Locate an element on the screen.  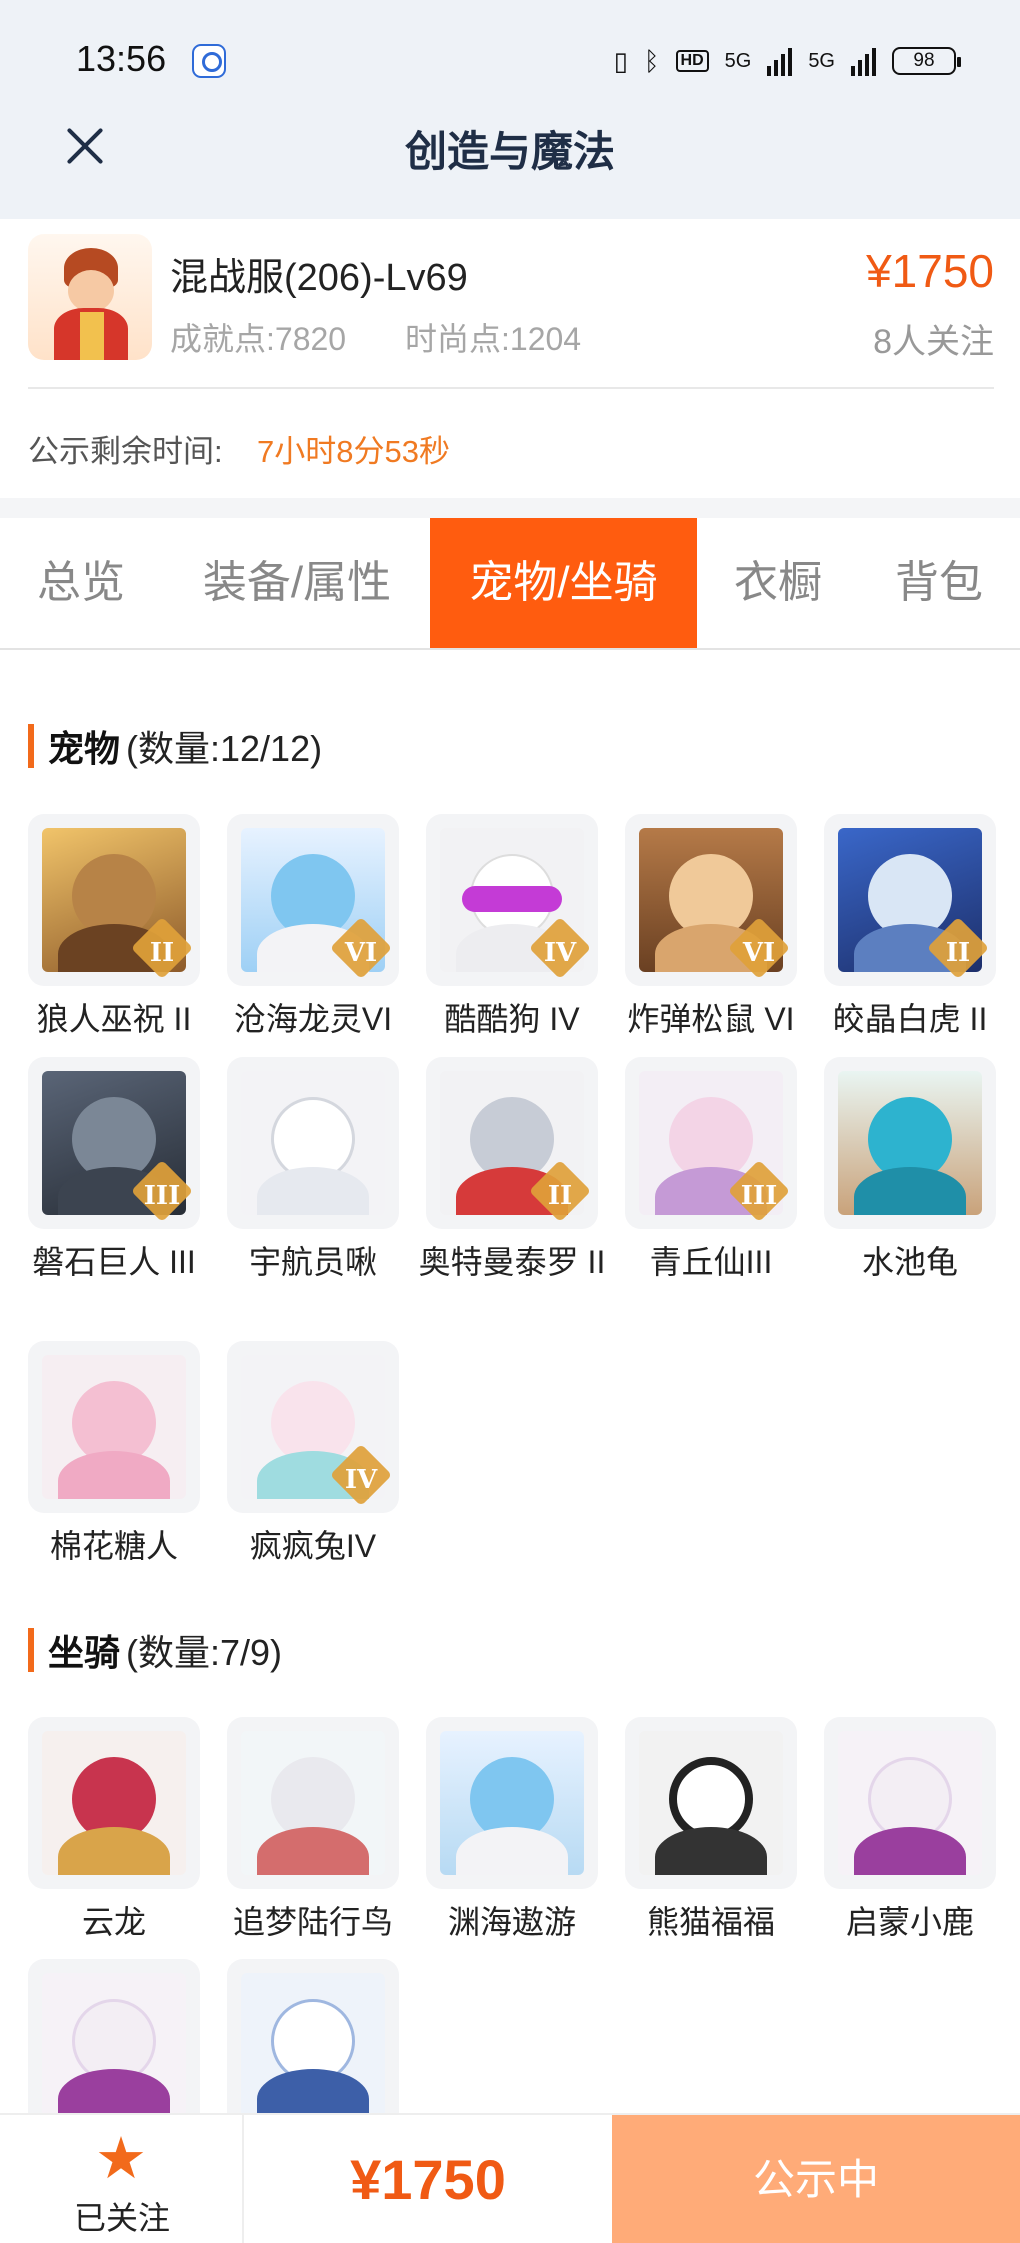
pet-item: 水池龟 is located at coordinates (910, 1170).